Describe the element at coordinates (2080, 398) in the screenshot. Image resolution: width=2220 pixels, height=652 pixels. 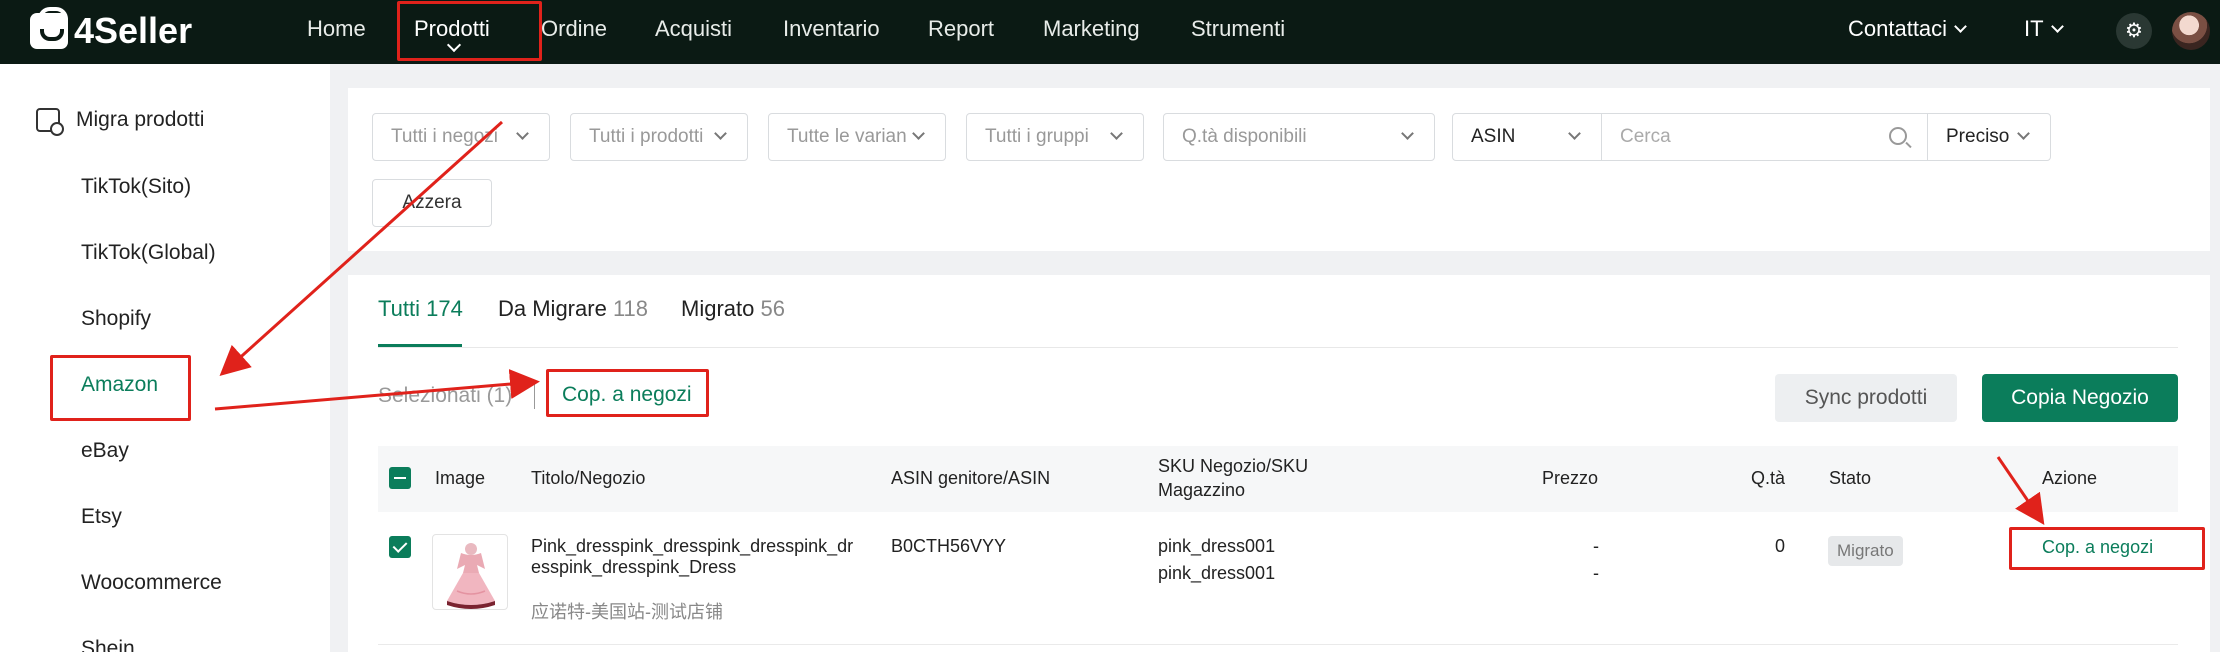
I see `copy-shop-button: Copia Negozio` at that location.